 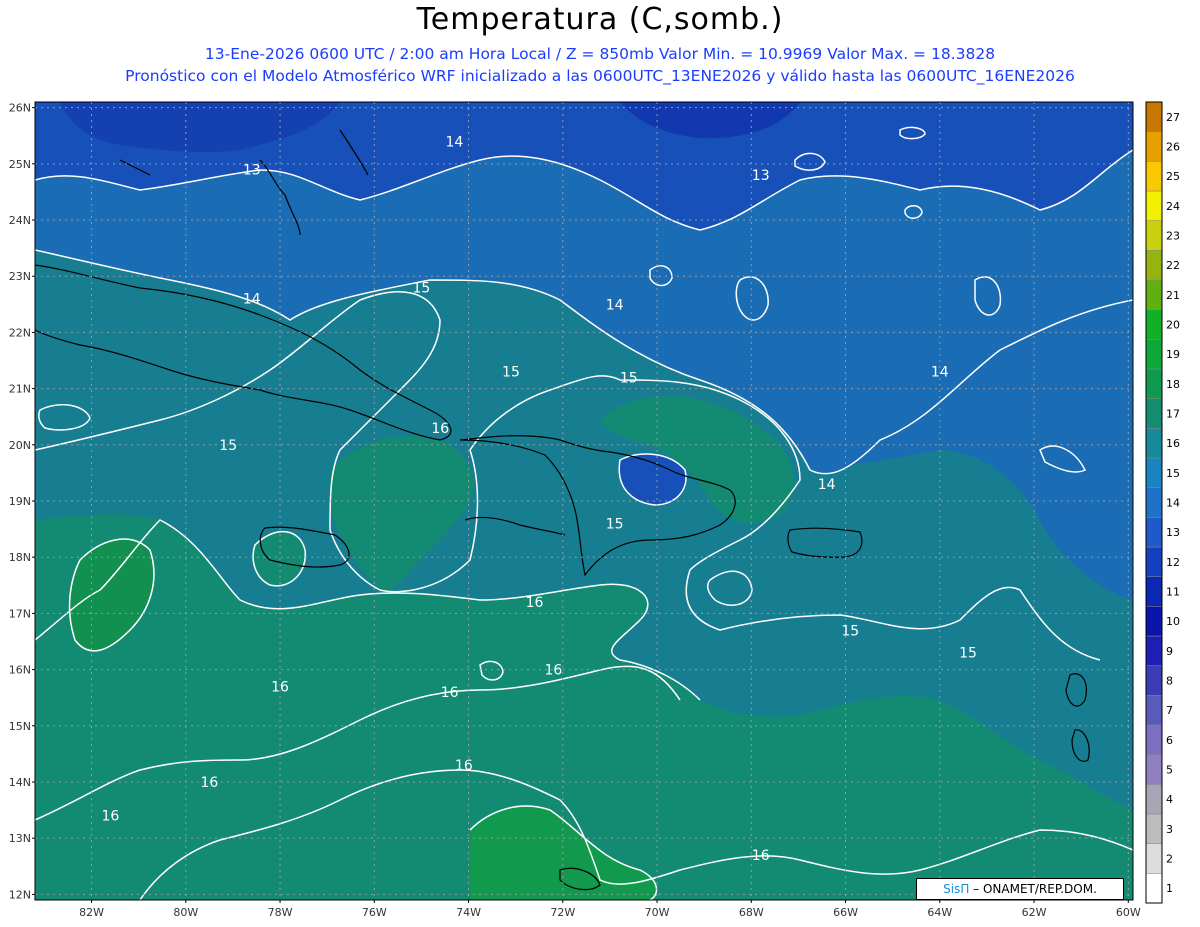 What do you see at coordinates (1173, 265) in the screenshot?
I see `colorbar-label: 22` at bounding box center [1173, 265].